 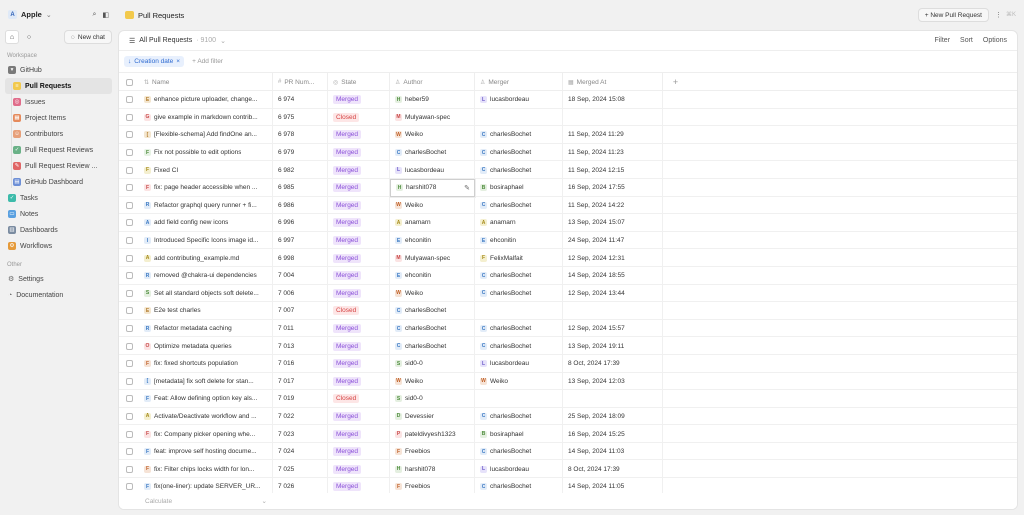 What do you see at coordinates (58, 150) in the screenshot?
I see `sidebar-item-pull-request-reviews: ✓ Pull Request Reviews` at bounding box center [58, 150].